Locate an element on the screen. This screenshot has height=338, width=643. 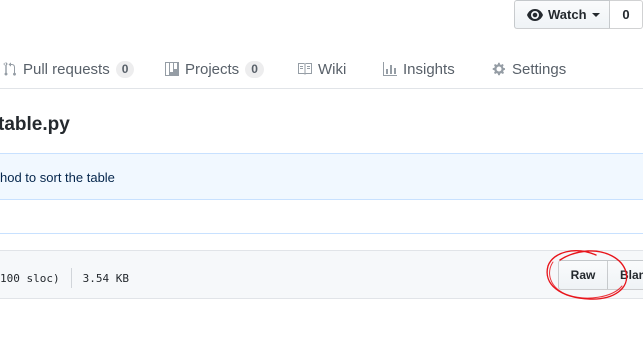
commit-tease: hod to sort the table is located at coordinates (321, 176).